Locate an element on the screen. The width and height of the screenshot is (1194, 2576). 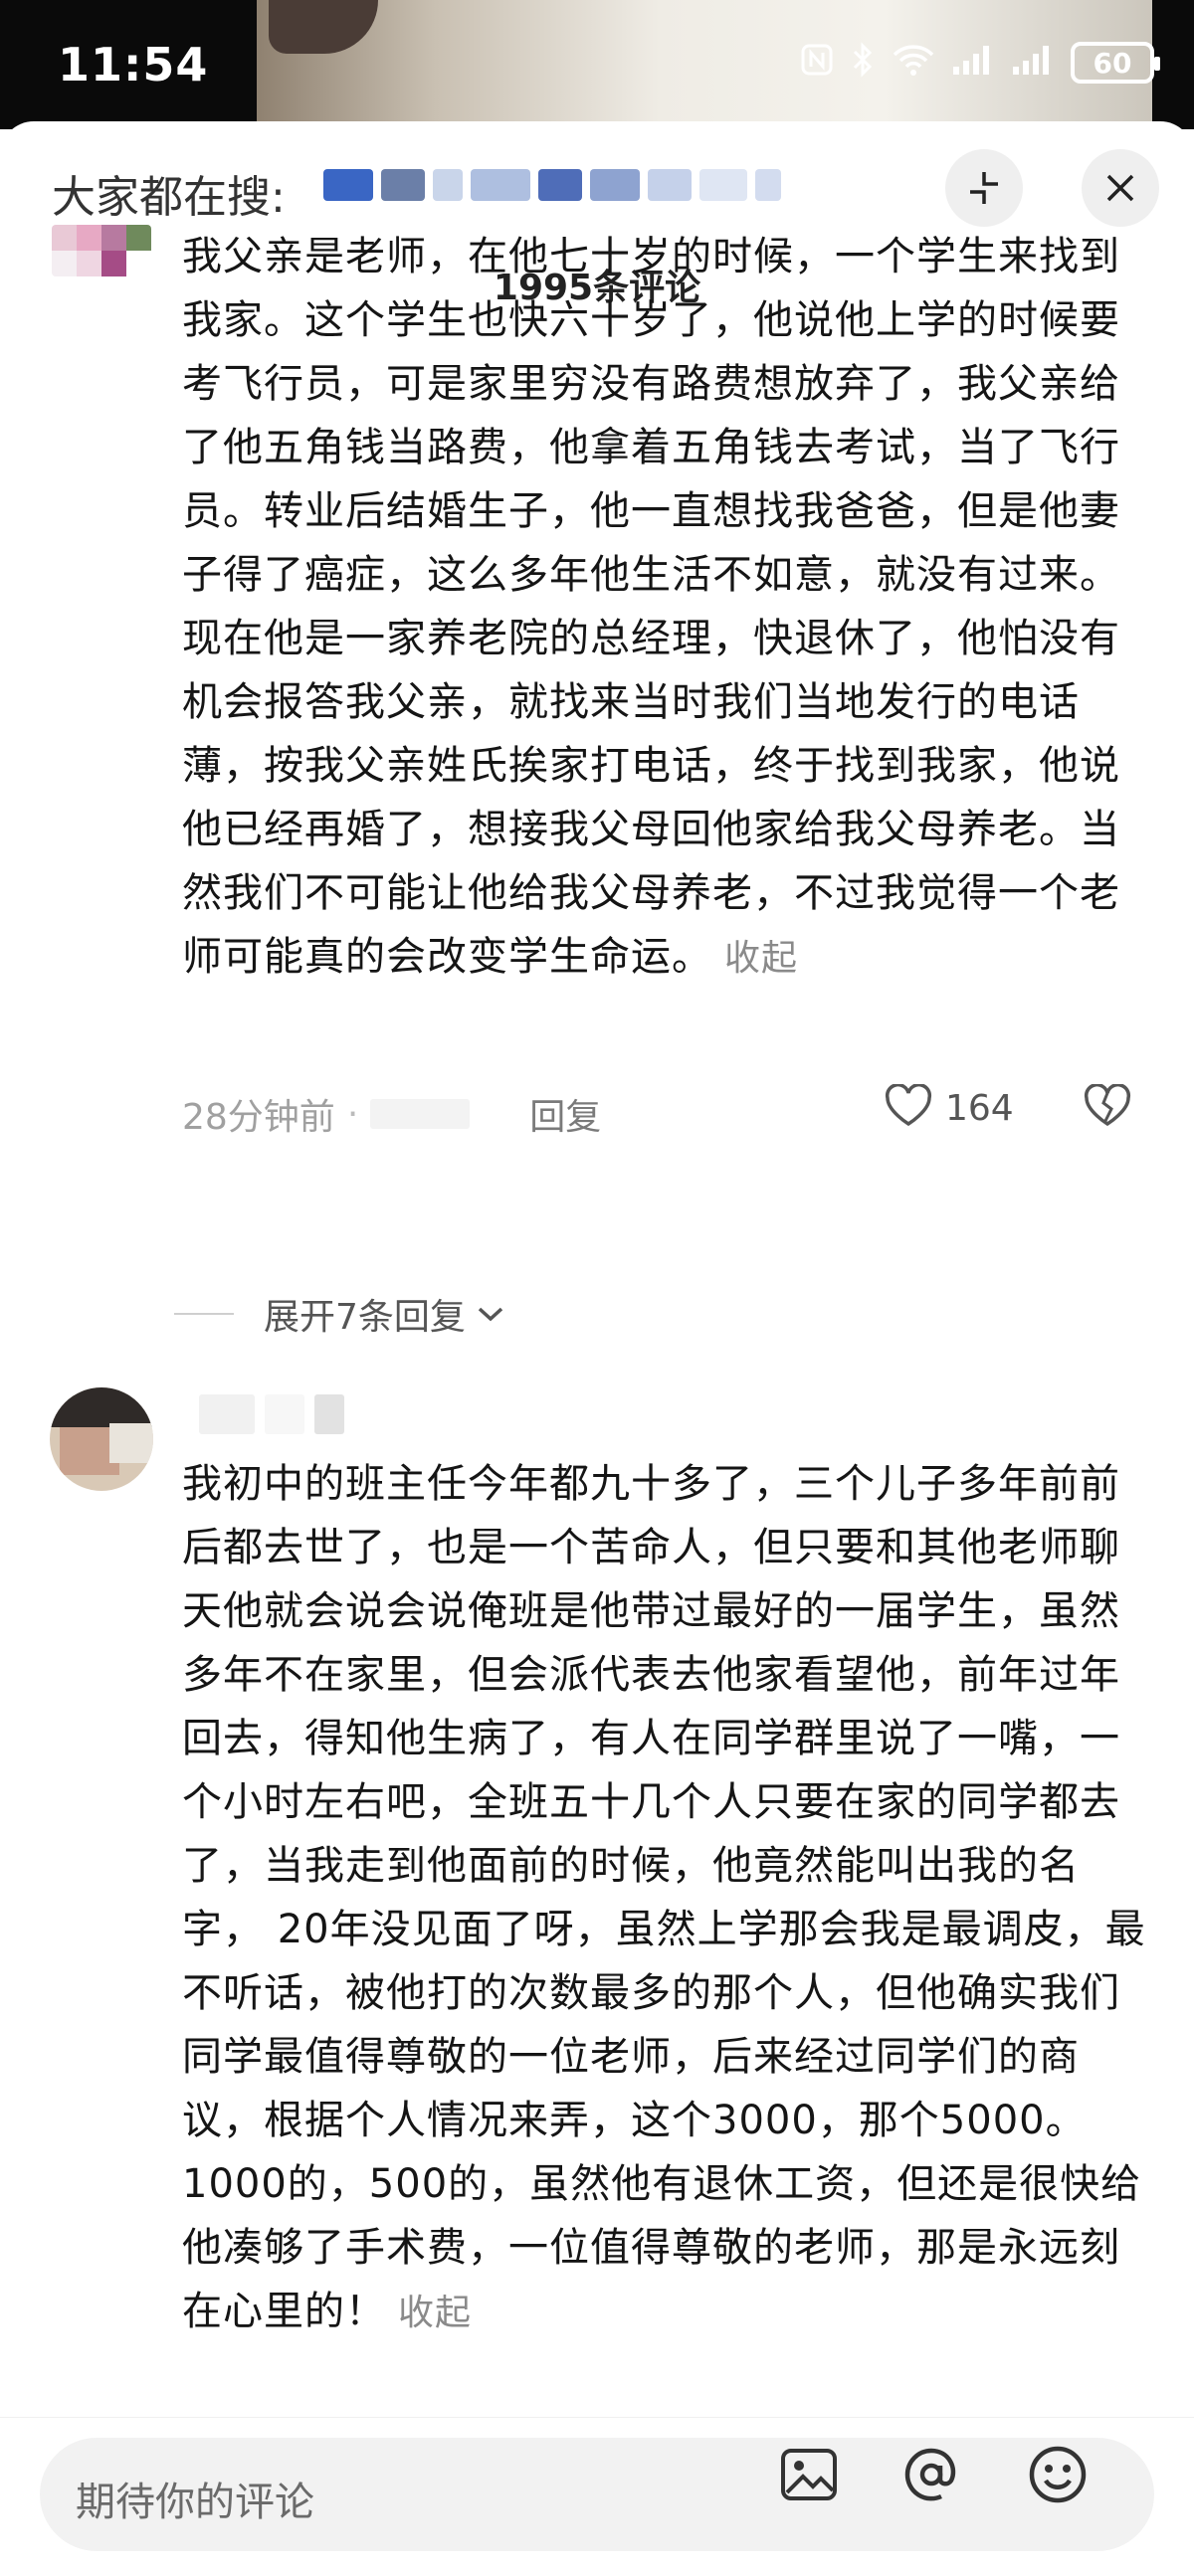
expand-replies-label: 展开7条回复 is located at coordinates (365, 1317).